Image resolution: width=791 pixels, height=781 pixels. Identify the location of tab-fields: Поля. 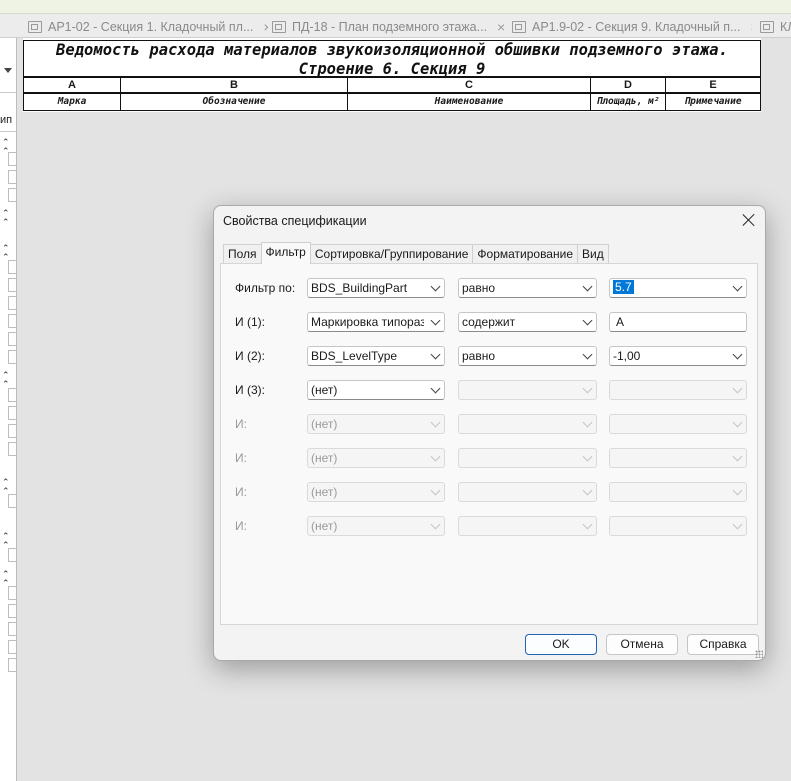
(242, 254).